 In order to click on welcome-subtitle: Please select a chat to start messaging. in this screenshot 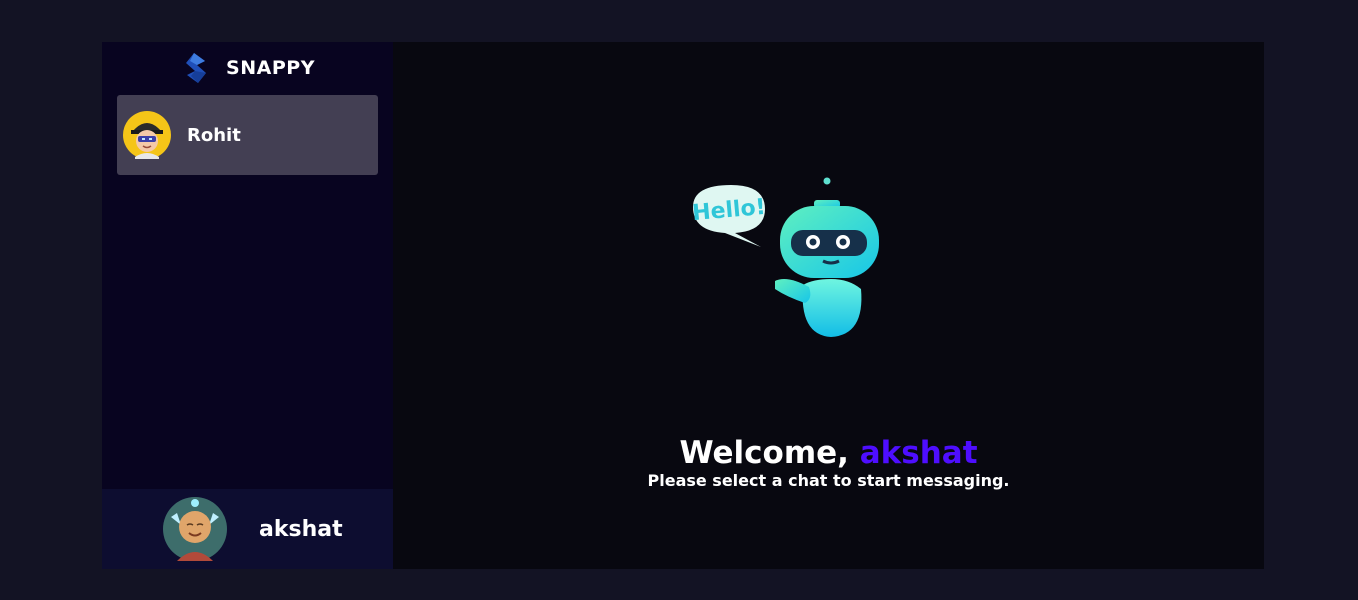, I will do `click(828, 480)`.